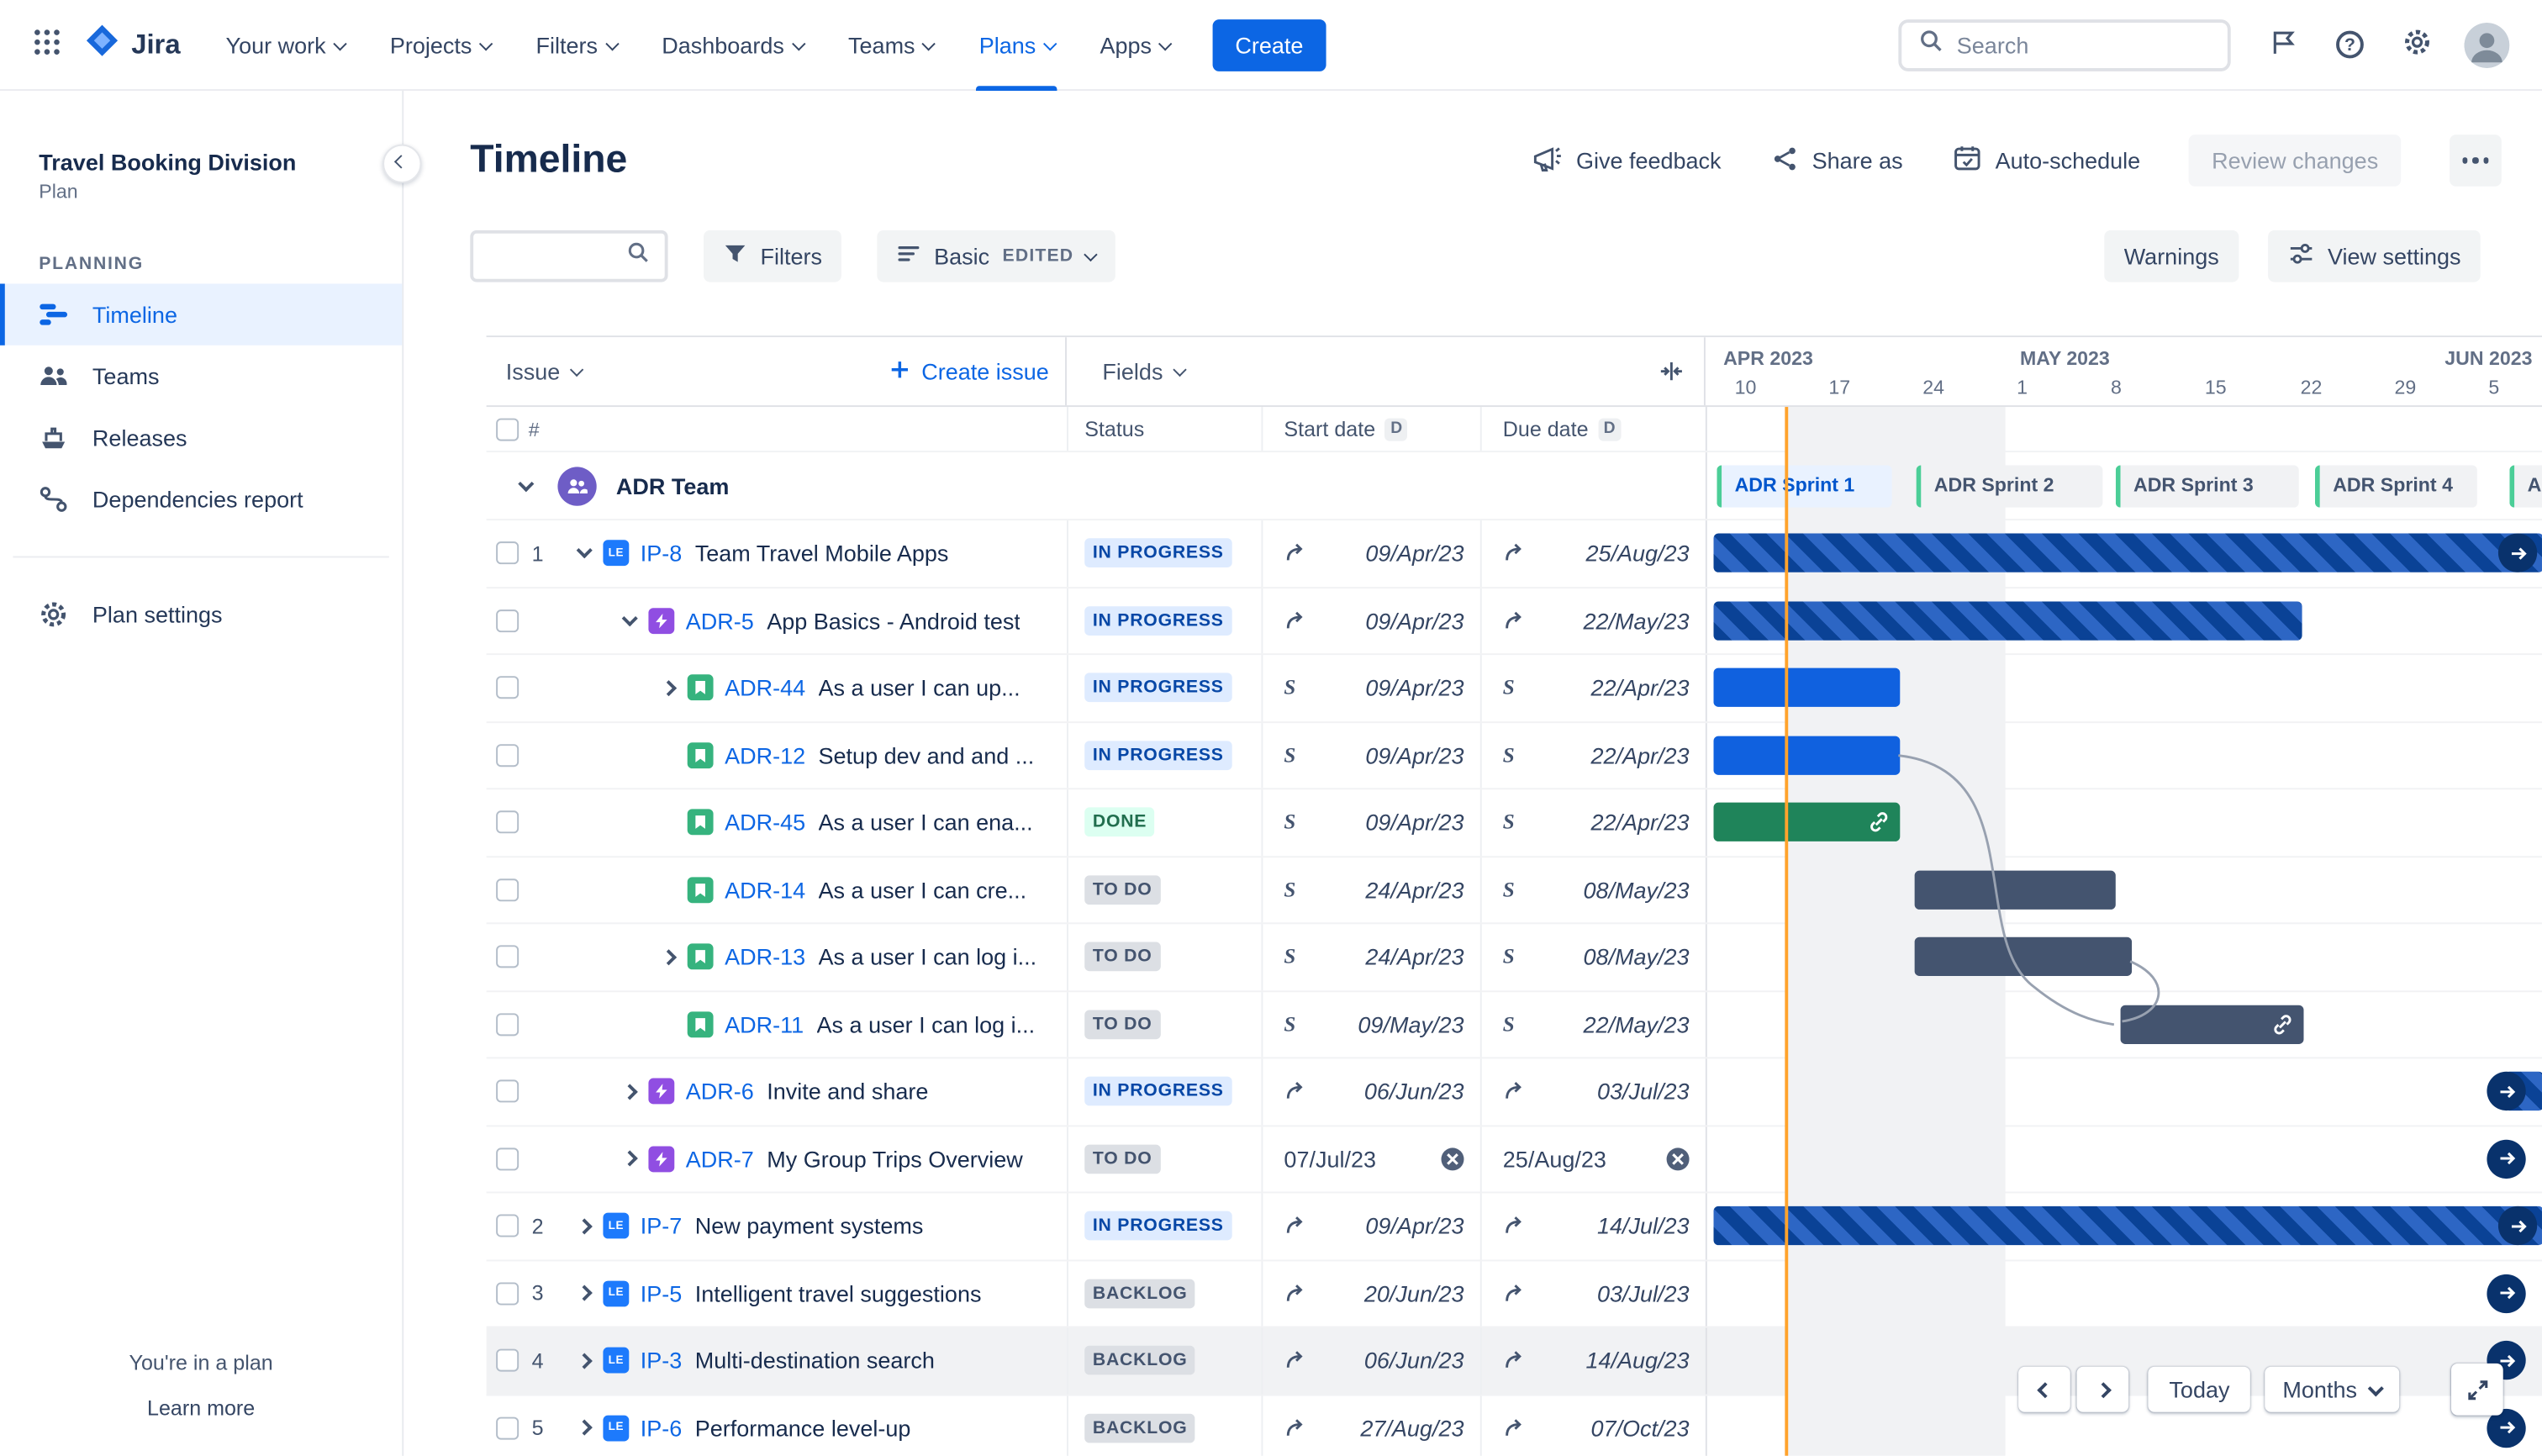  What do you see at coordinates (2199, 1389) in the screenshot?
I see `today-button: Today` at bounding box center [2199, 1389].